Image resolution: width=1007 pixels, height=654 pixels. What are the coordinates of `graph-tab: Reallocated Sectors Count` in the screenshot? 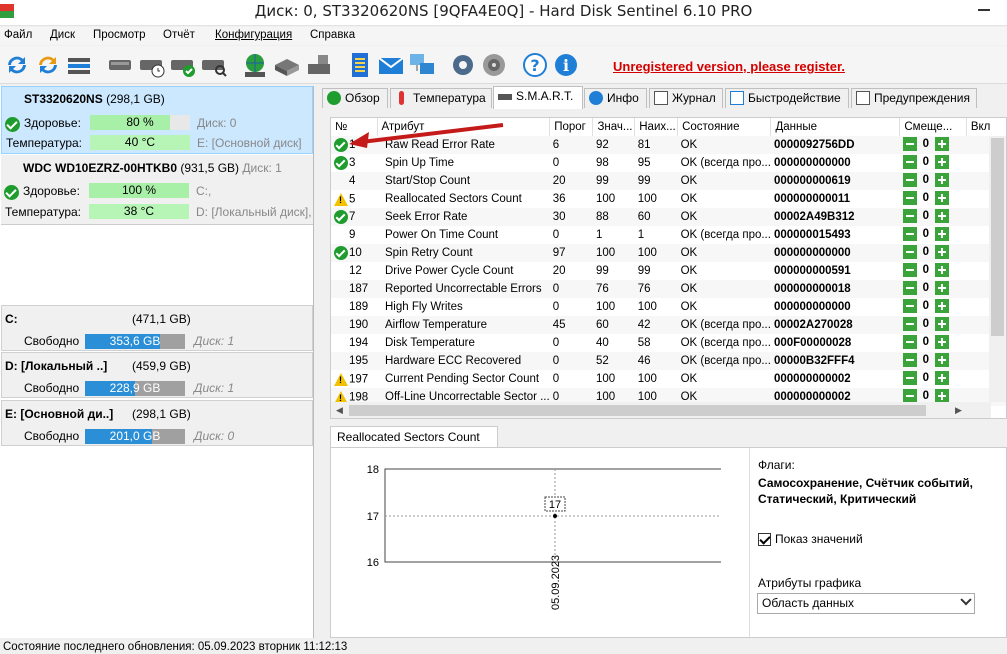 It's located at (414, 437).